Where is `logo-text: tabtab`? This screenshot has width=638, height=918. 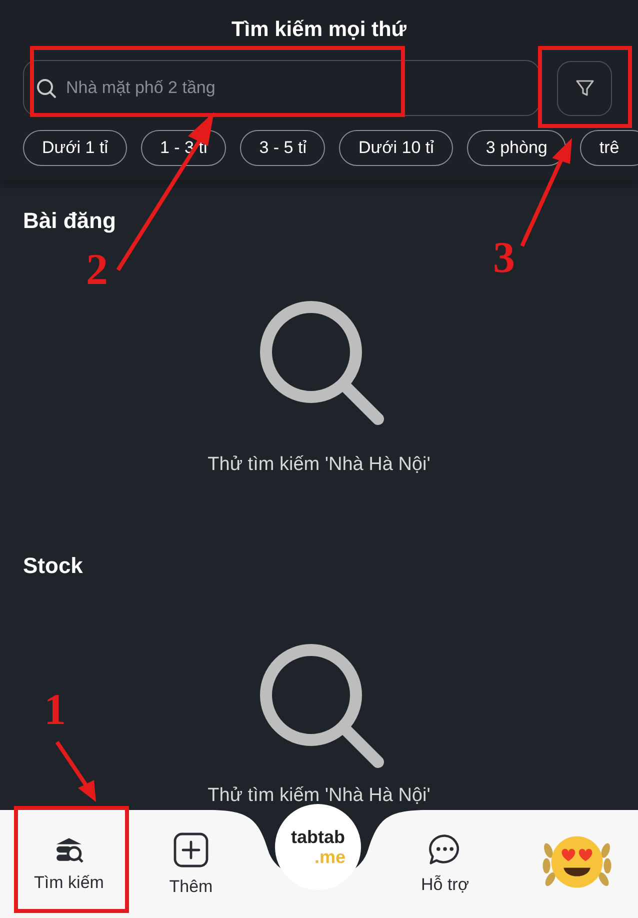 logo-text: tabtab is located at coordinates (318, 837).